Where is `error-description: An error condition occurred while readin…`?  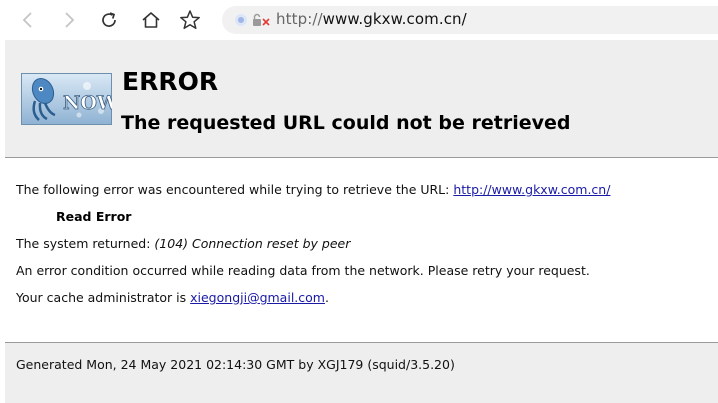
error-description: An error condition occurred while readin… is located at coordinates (303, 270).